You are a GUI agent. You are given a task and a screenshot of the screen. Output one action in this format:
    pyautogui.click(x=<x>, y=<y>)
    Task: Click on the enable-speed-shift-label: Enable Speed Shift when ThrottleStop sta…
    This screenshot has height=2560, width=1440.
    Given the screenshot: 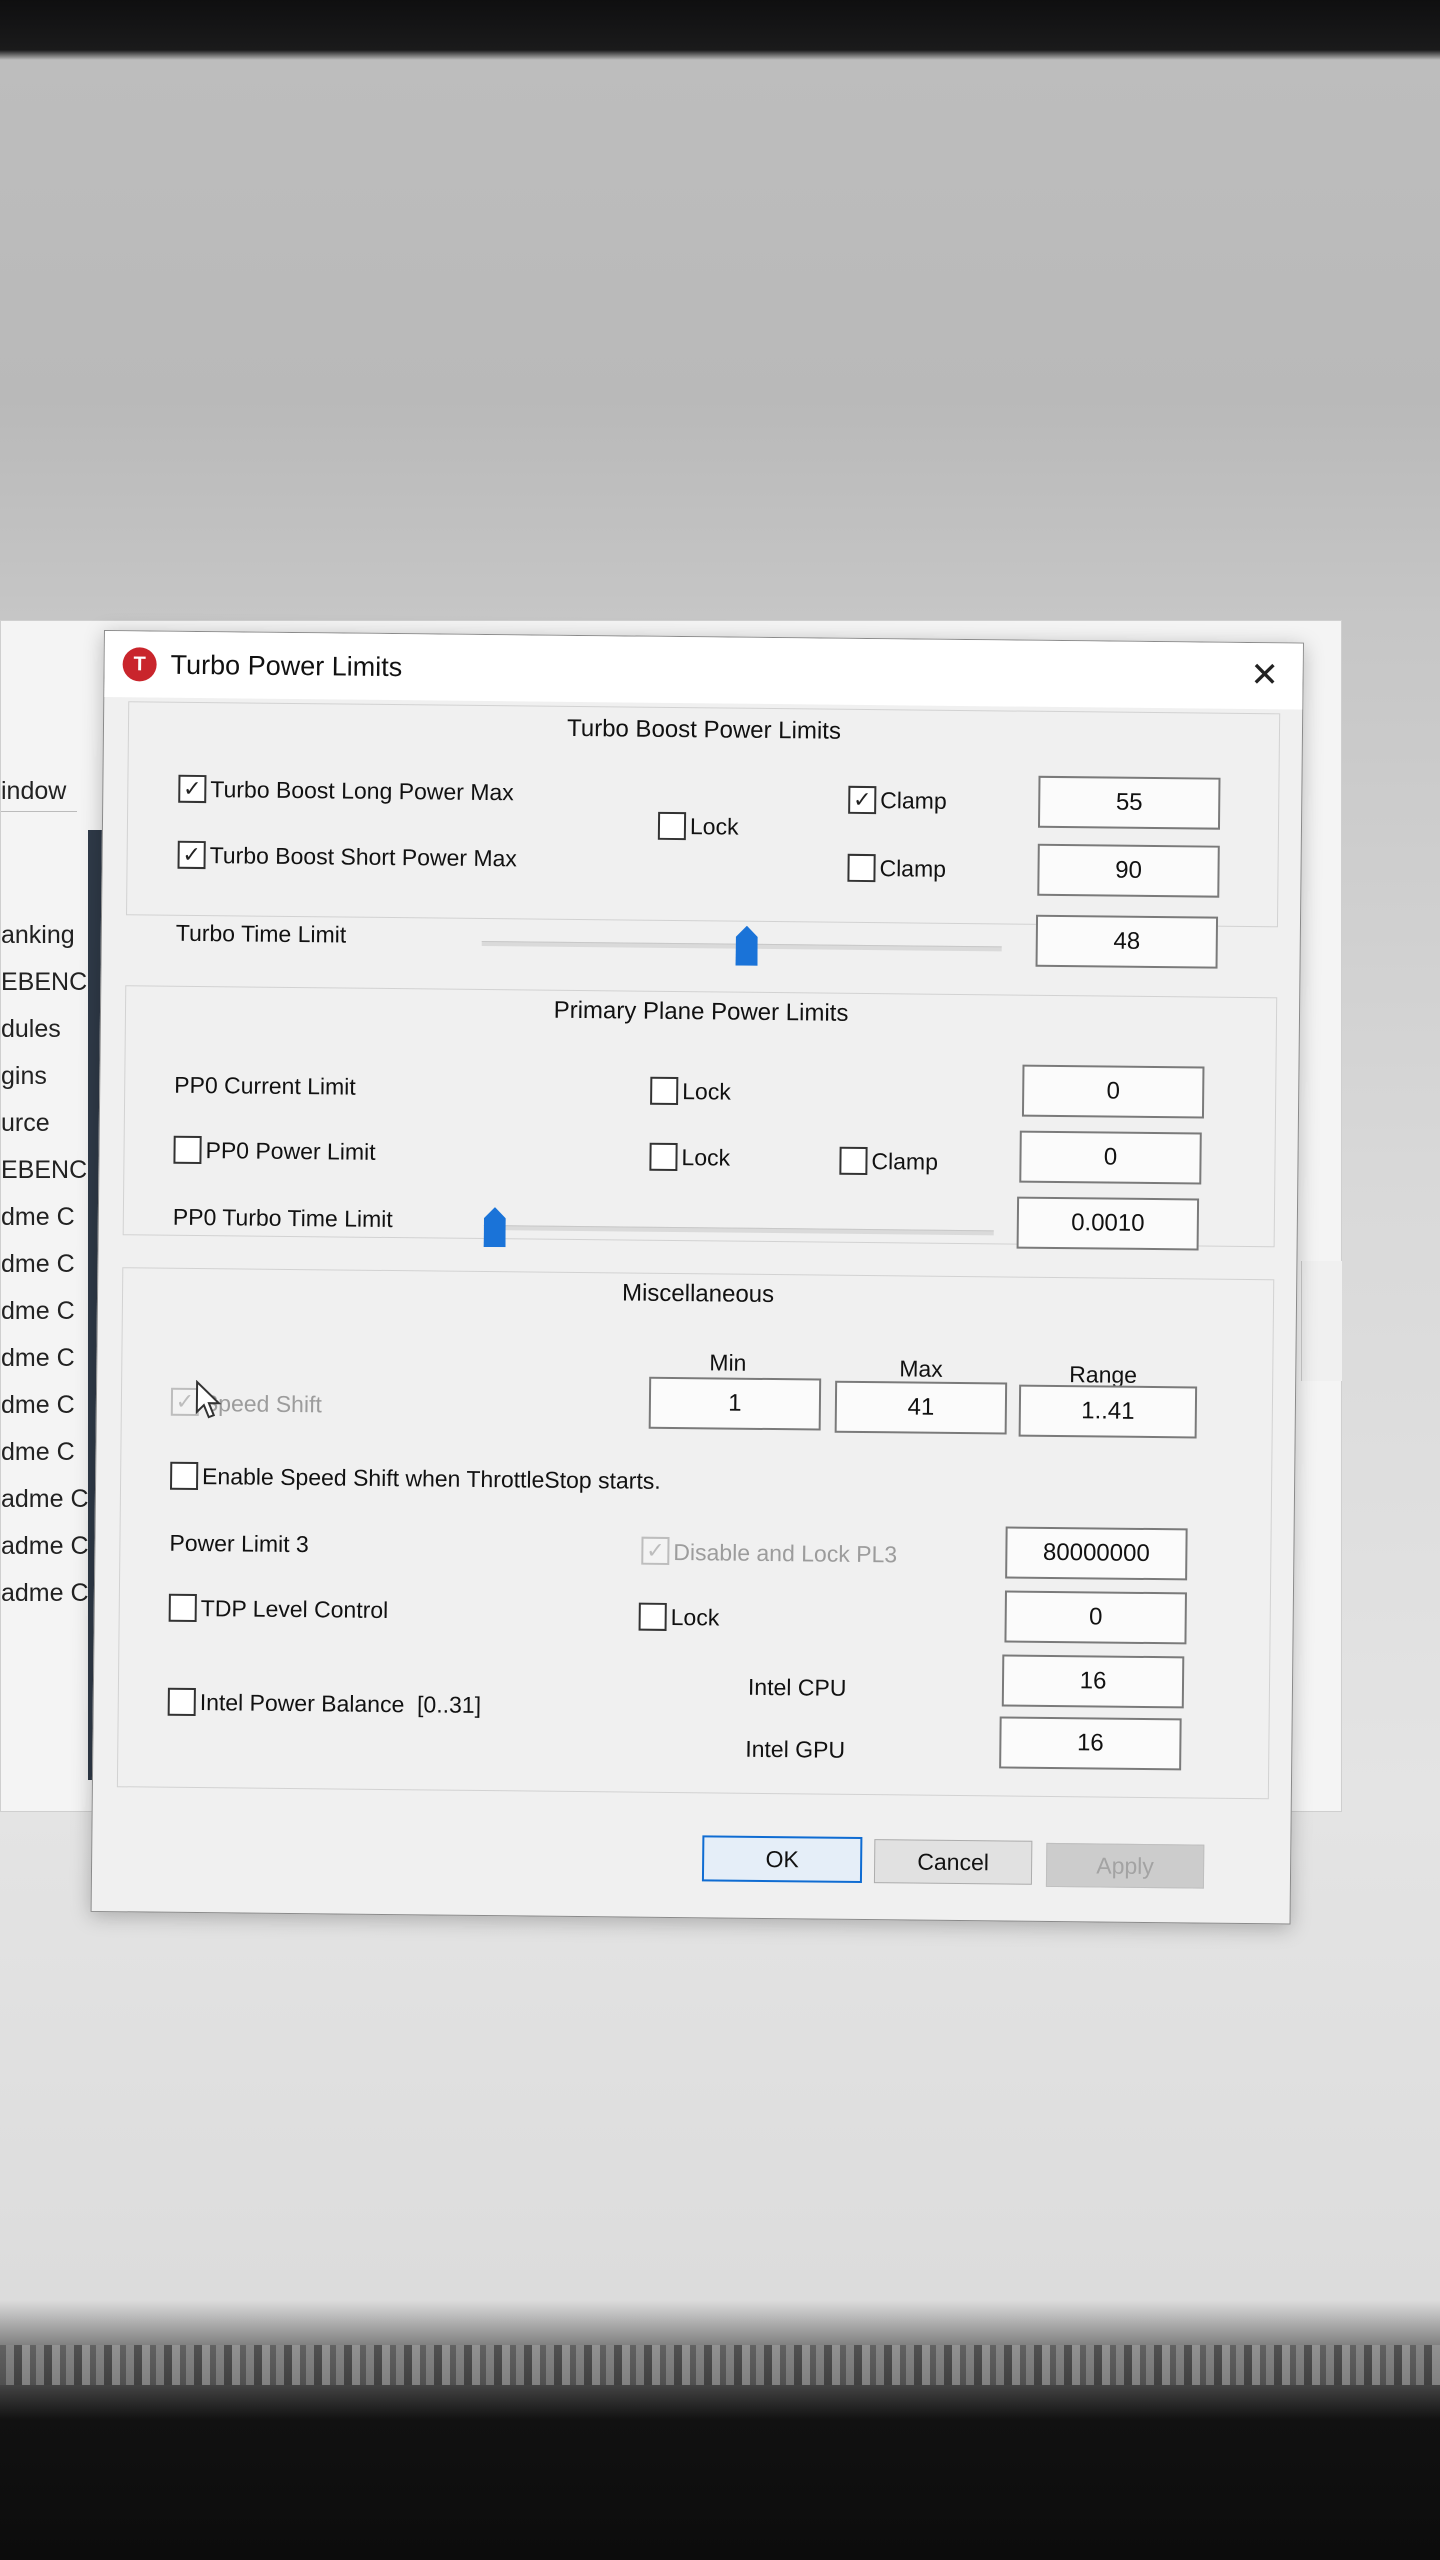 What is the action you would take?
    pyautogui.click(x=431, y=1478)
    